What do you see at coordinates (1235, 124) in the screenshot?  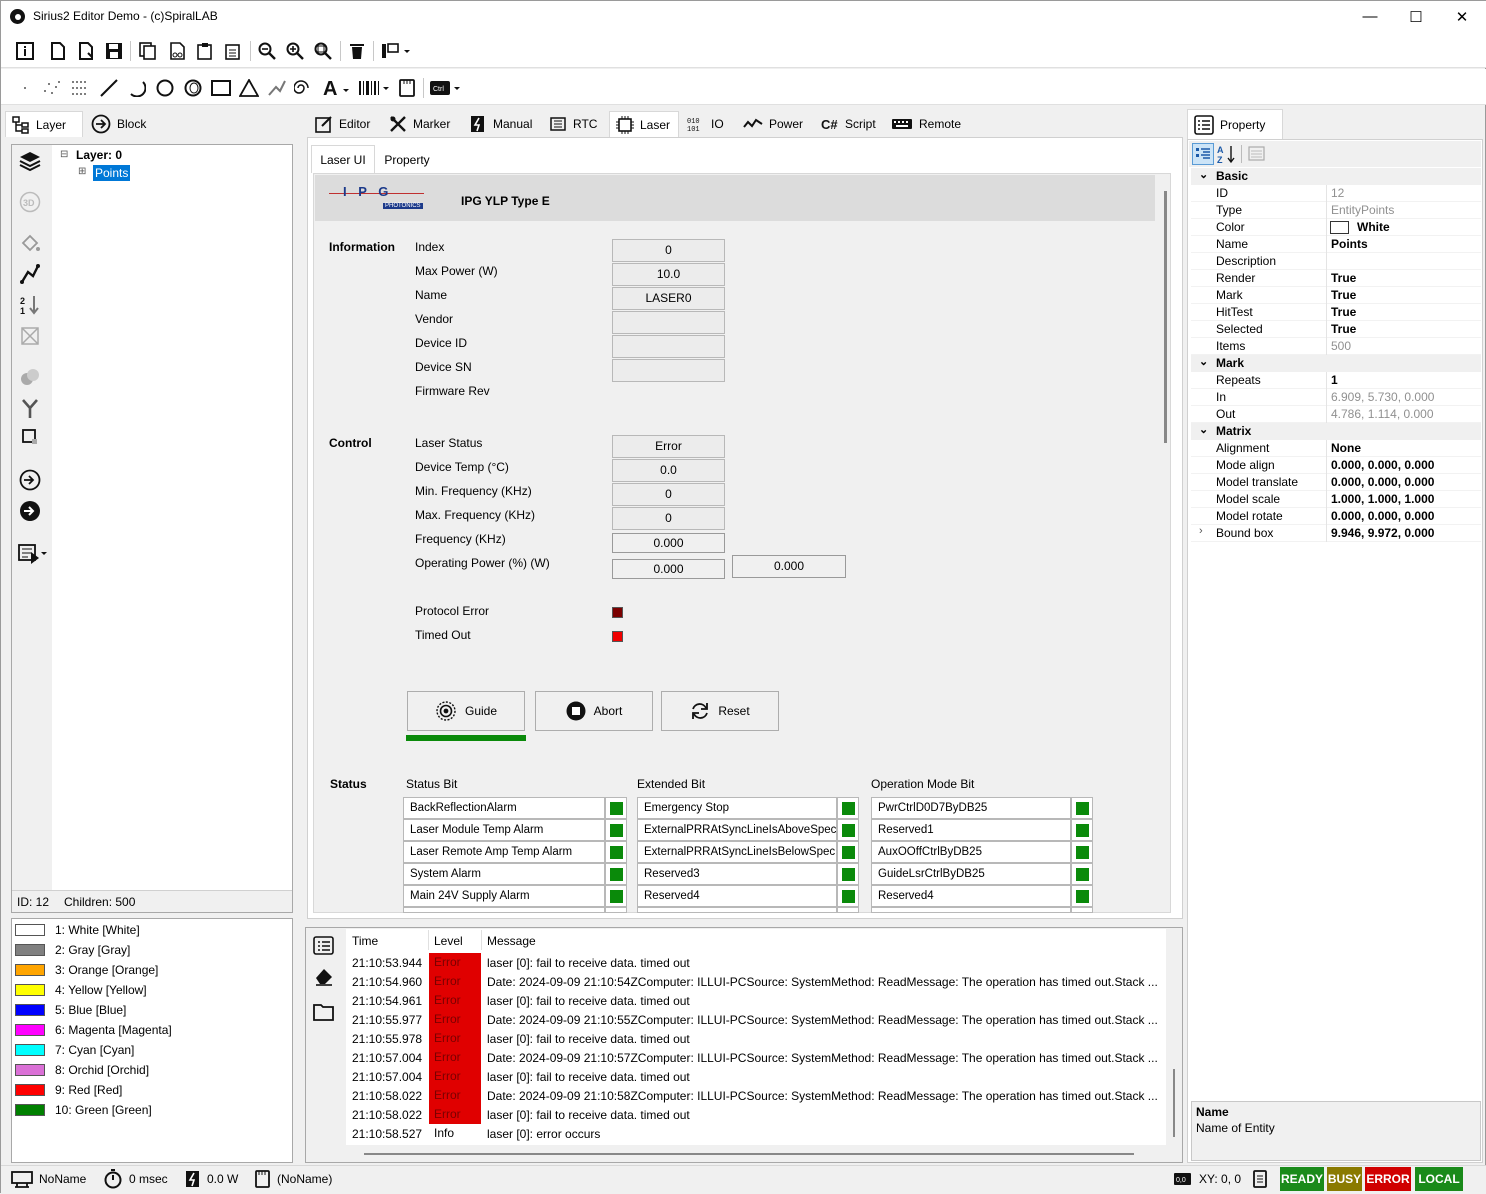 I see `tab-property-panel: Property` at bounding box center [1235, 124].